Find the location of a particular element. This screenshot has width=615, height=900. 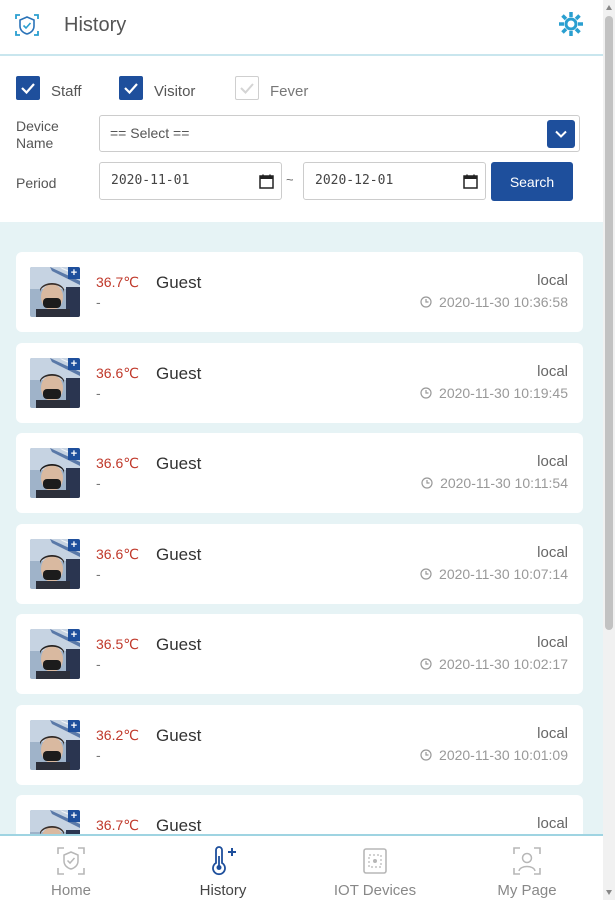

nav-label-history: History is located at coordinates (223, 890).